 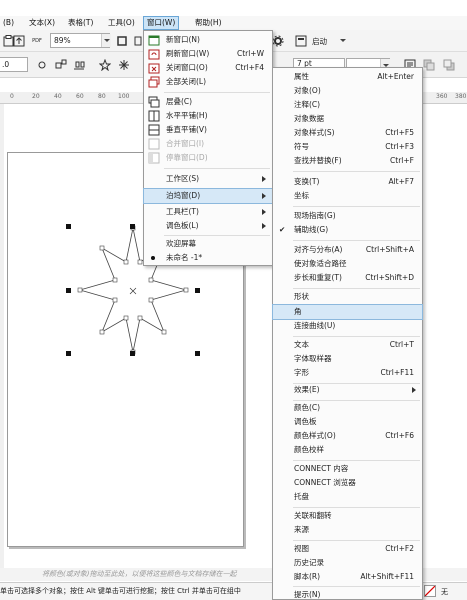 What do you see at coordinates (58, 96) in the screenshot?
I see `ruler-tick: 40` at bounding box center [58, 96].